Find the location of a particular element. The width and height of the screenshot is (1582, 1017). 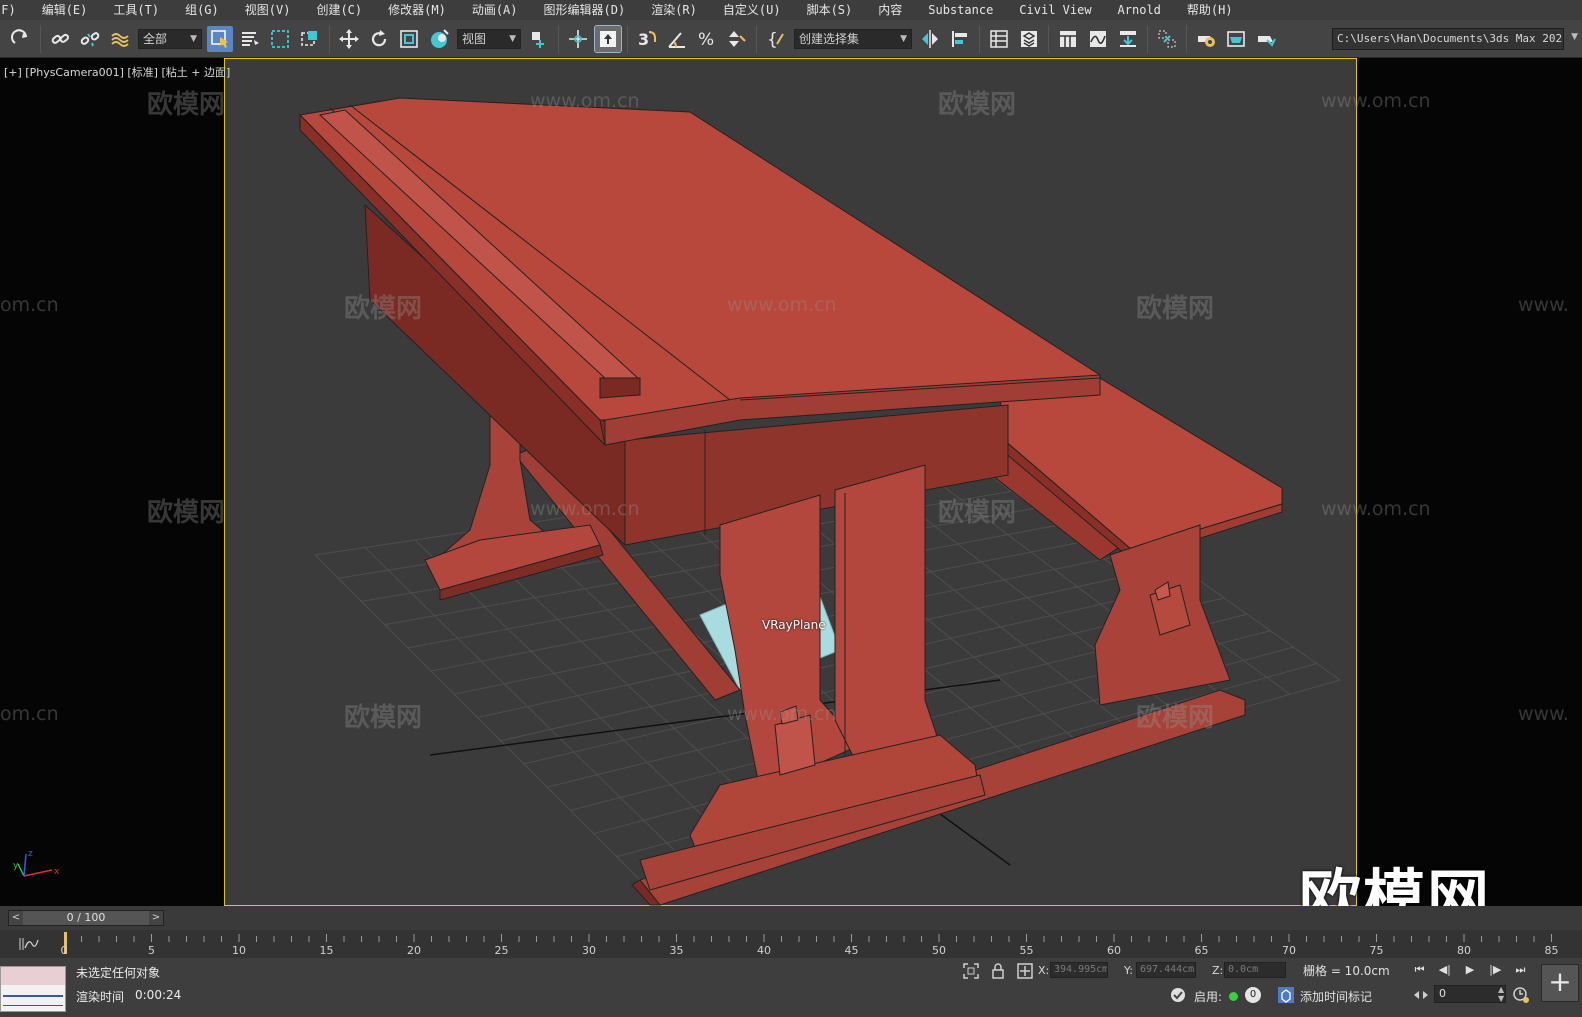

menu-item: 视图(V) is located at coordinates (268, 10).